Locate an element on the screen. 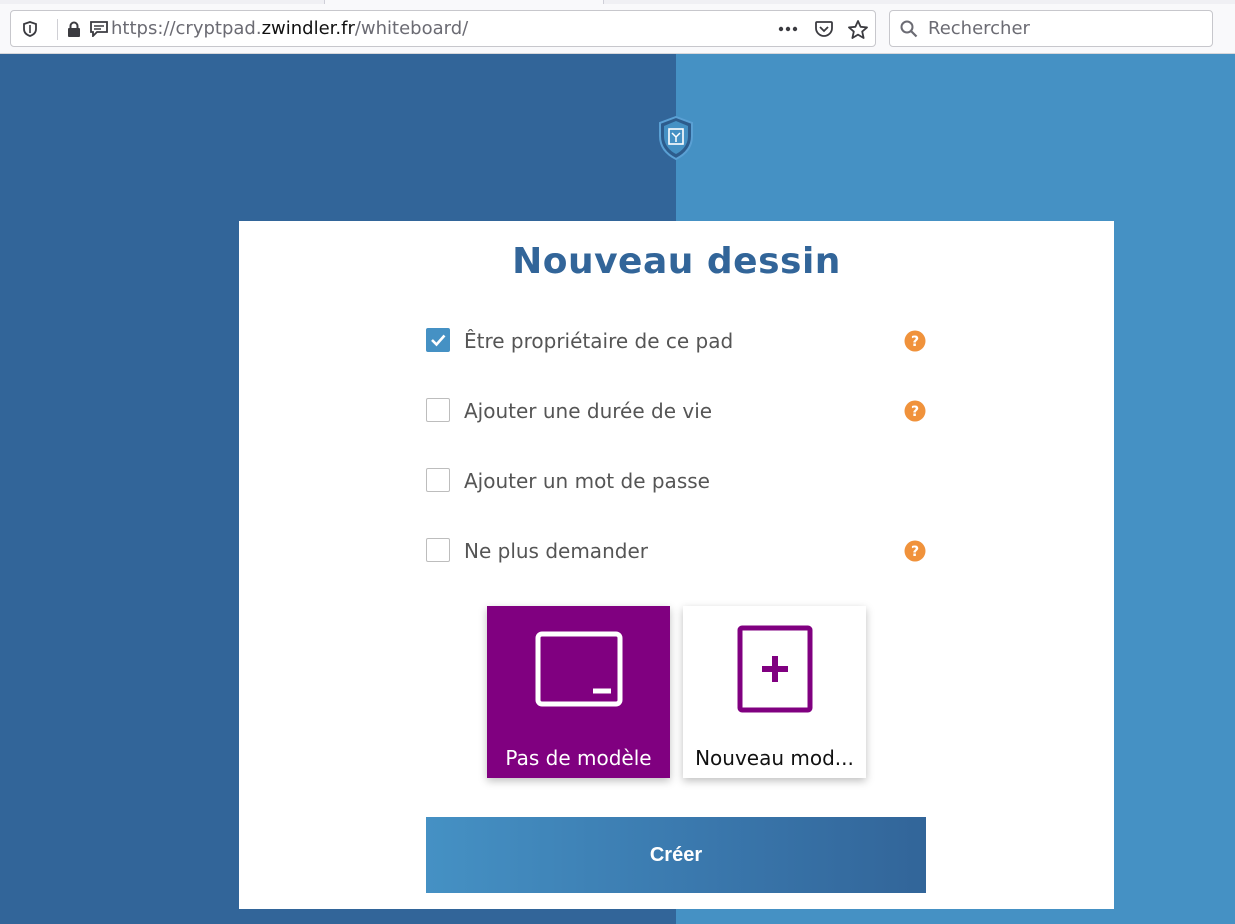  pocket-icon is located at coordinates (824, 29).